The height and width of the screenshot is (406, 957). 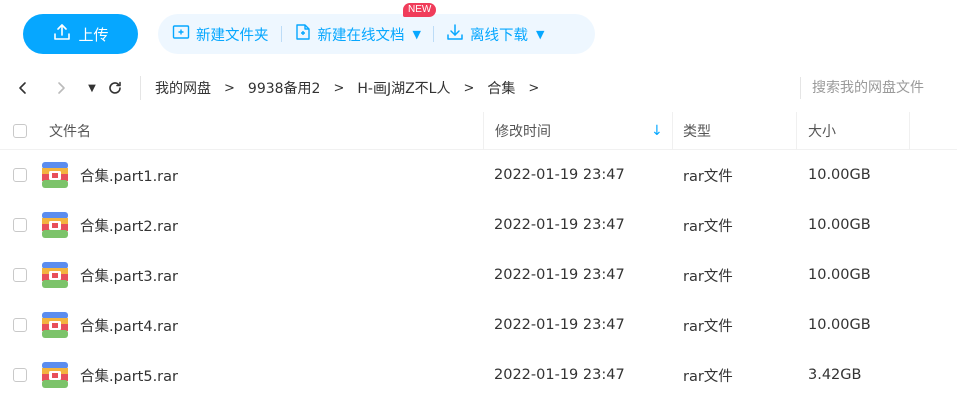 What do you see at coordinates (232, 35) in the screenshot?
I see `new-folder-label: 新建文件夹` at bounding box center [232, 35].